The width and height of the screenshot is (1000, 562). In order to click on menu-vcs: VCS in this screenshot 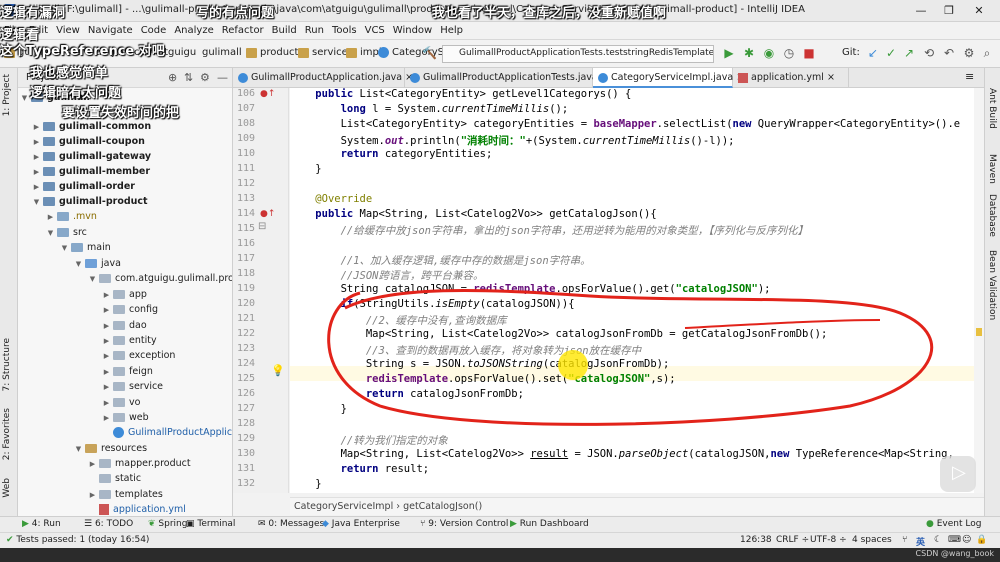, I will do `click(375, 30)`.